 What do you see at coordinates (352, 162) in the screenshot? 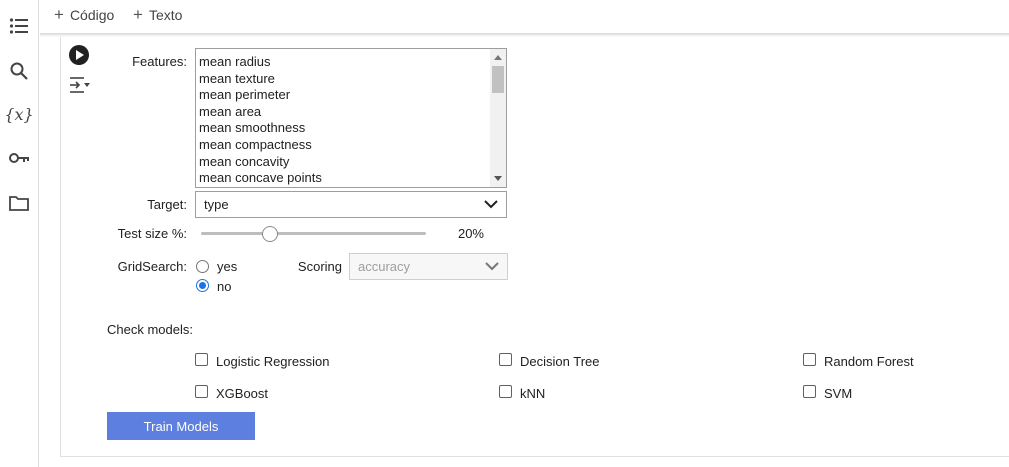
I see `feature-option: mean concavity` at bounding box center [352, 162].